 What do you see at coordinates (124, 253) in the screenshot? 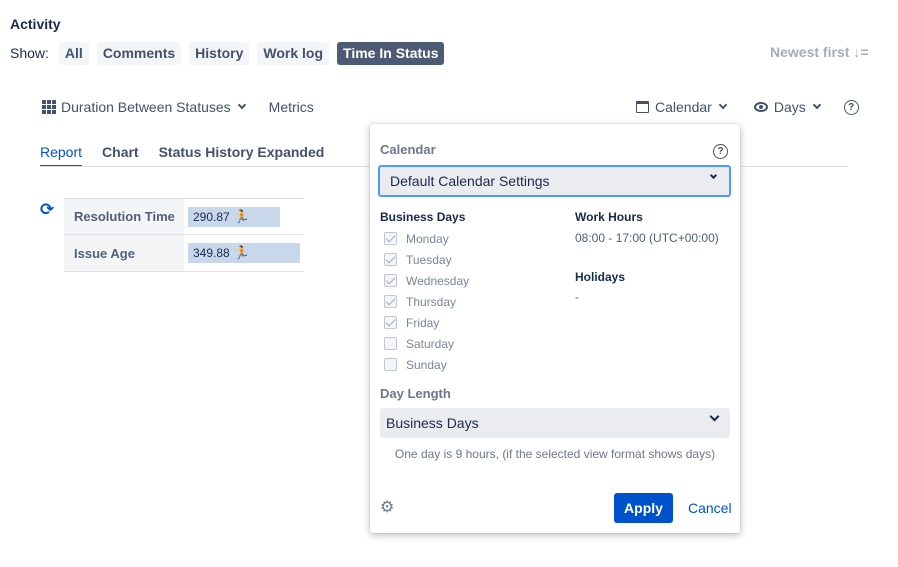
I see `row-label: Issue Age` at bounding box center [124, 253].